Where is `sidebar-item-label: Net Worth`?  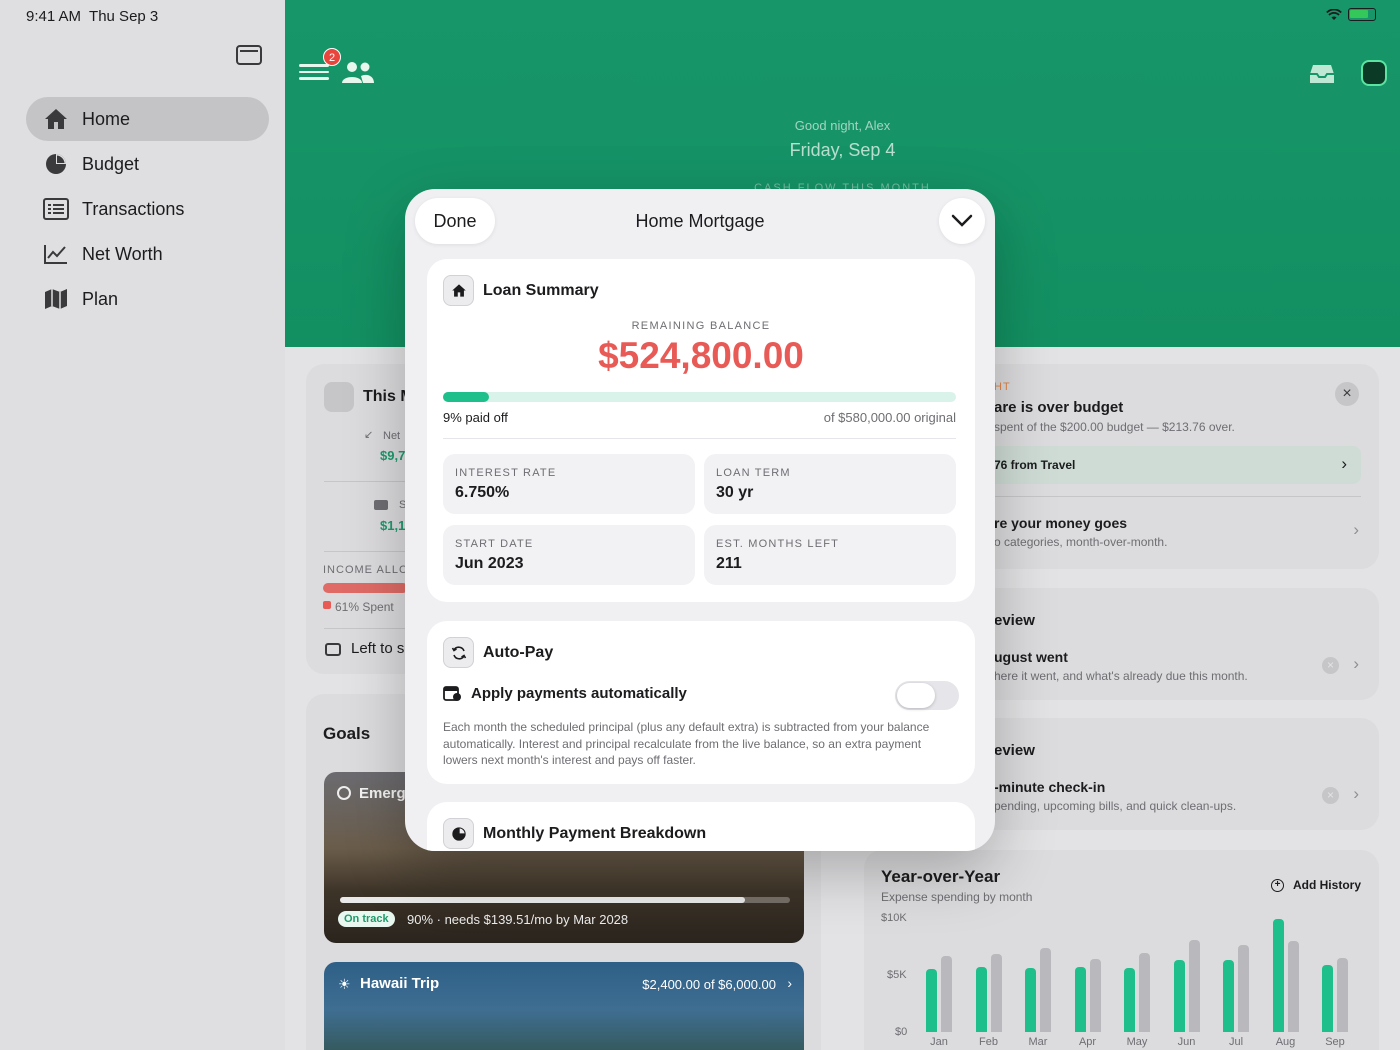 sidebar-item-label: Net Worth is located at coordinates (122, 253).